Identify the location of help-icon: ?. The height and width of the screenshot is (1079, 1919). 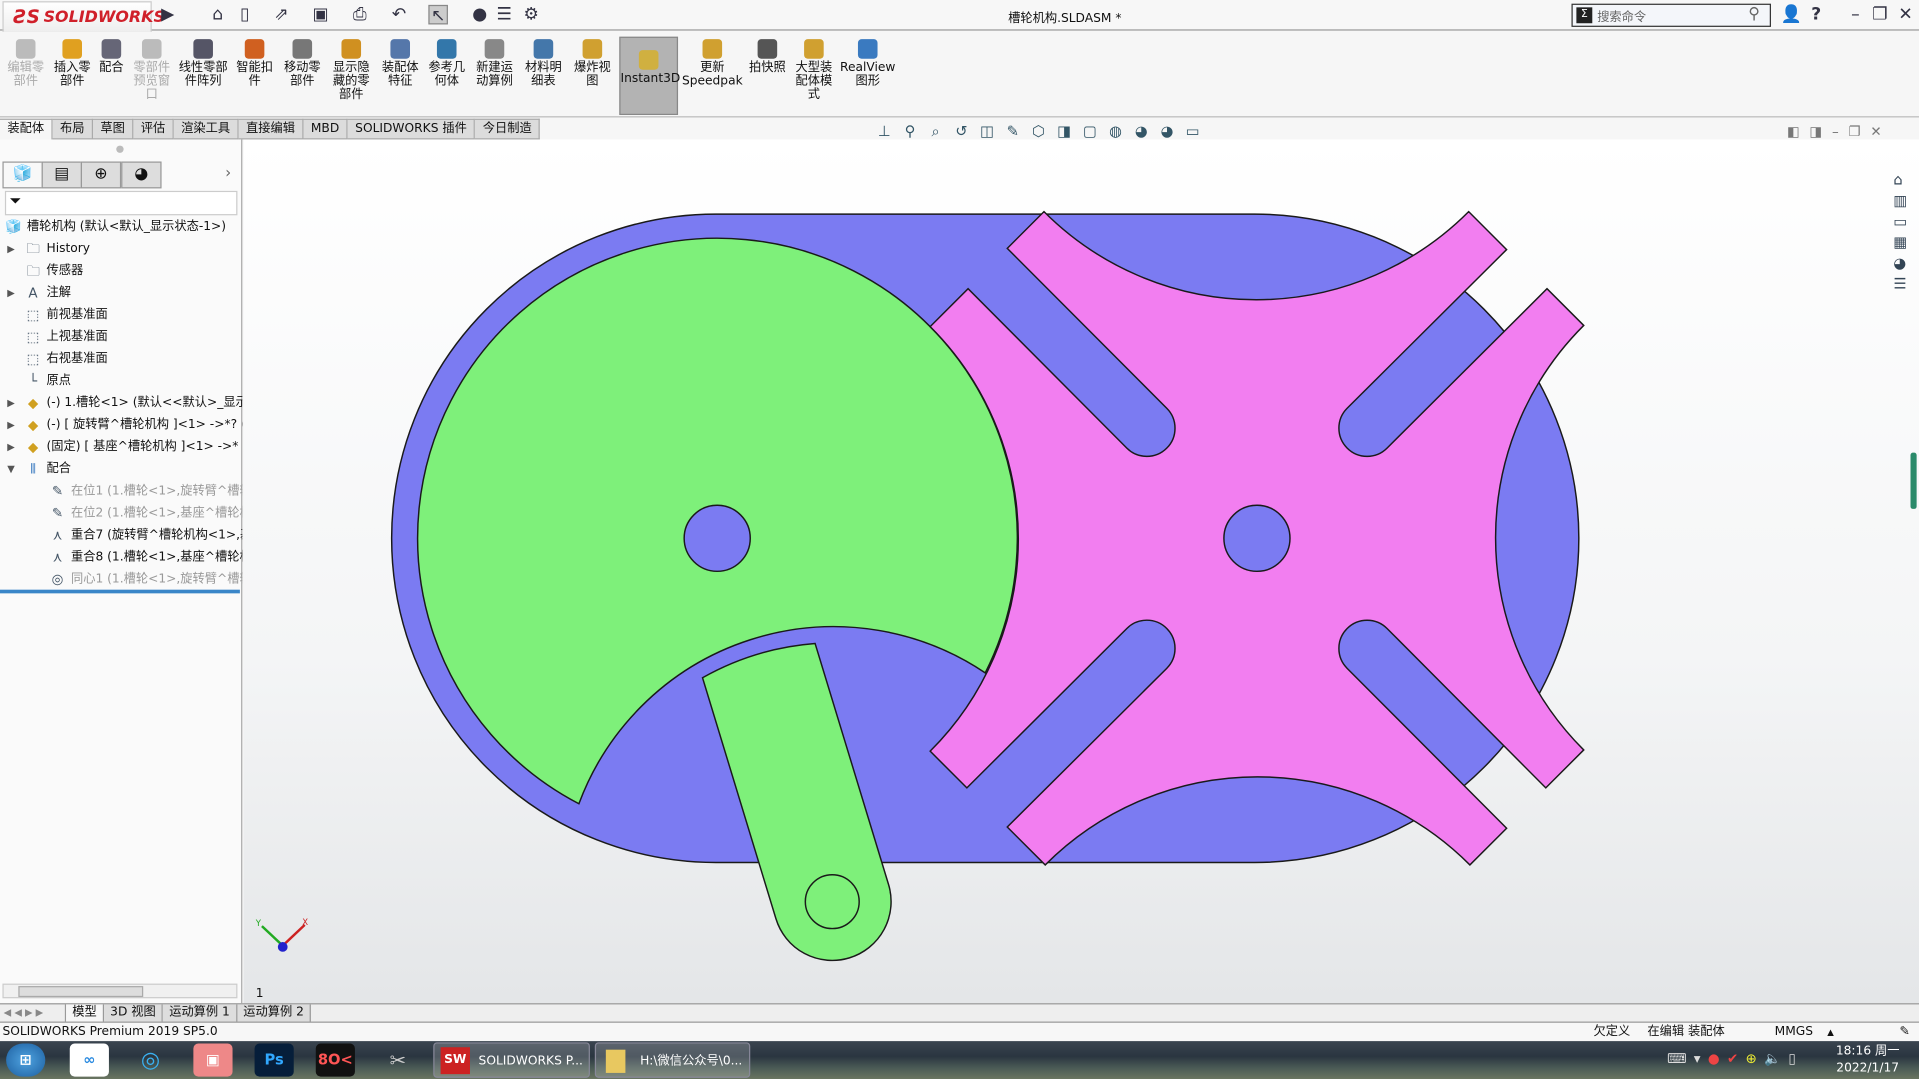
(1816, 15).